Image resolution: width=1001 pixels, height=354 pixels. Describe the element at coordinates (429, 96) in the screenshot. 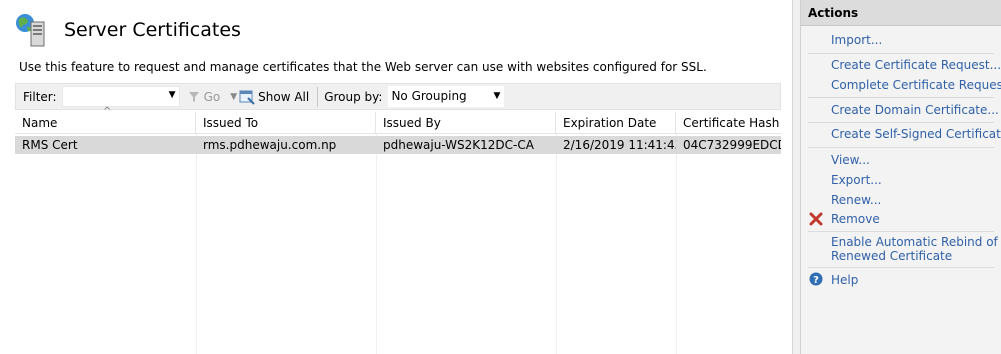

I see `group-by-value: No Grouping` at that location.